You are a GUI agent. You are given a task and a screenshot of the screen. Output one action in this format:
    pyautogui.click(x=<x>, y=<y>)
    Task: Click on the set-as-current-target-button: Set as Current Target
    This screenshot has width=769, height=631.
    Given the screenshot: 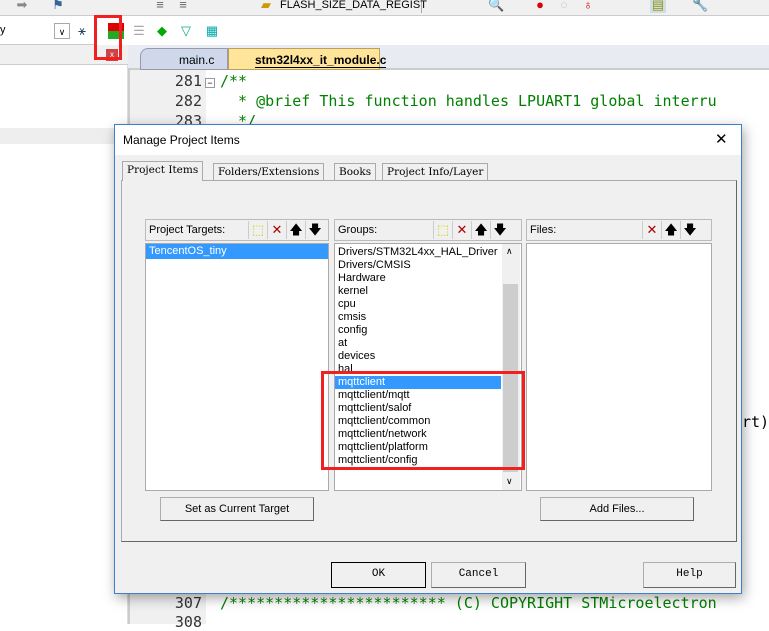 What is the action you would take?
    pyautogui.click(x=237, y=509)
    